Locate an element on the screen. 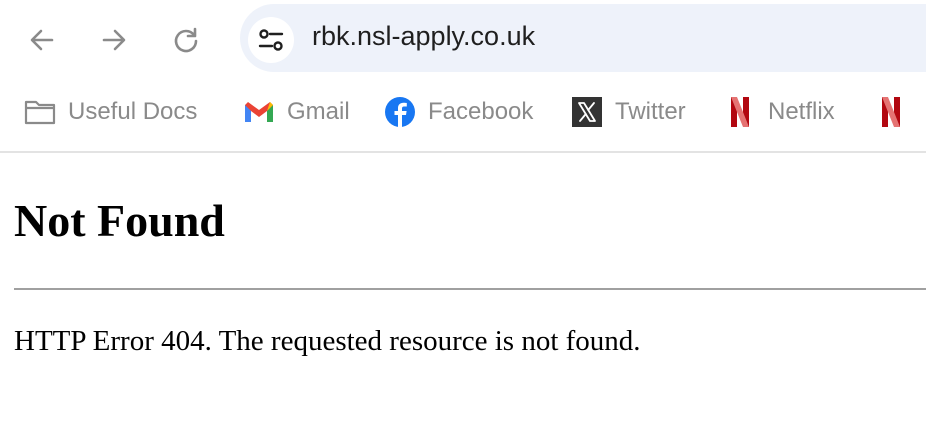 The width and height of the screenshot is (926, 434). site-info-button is located at coordinates (271, 40).